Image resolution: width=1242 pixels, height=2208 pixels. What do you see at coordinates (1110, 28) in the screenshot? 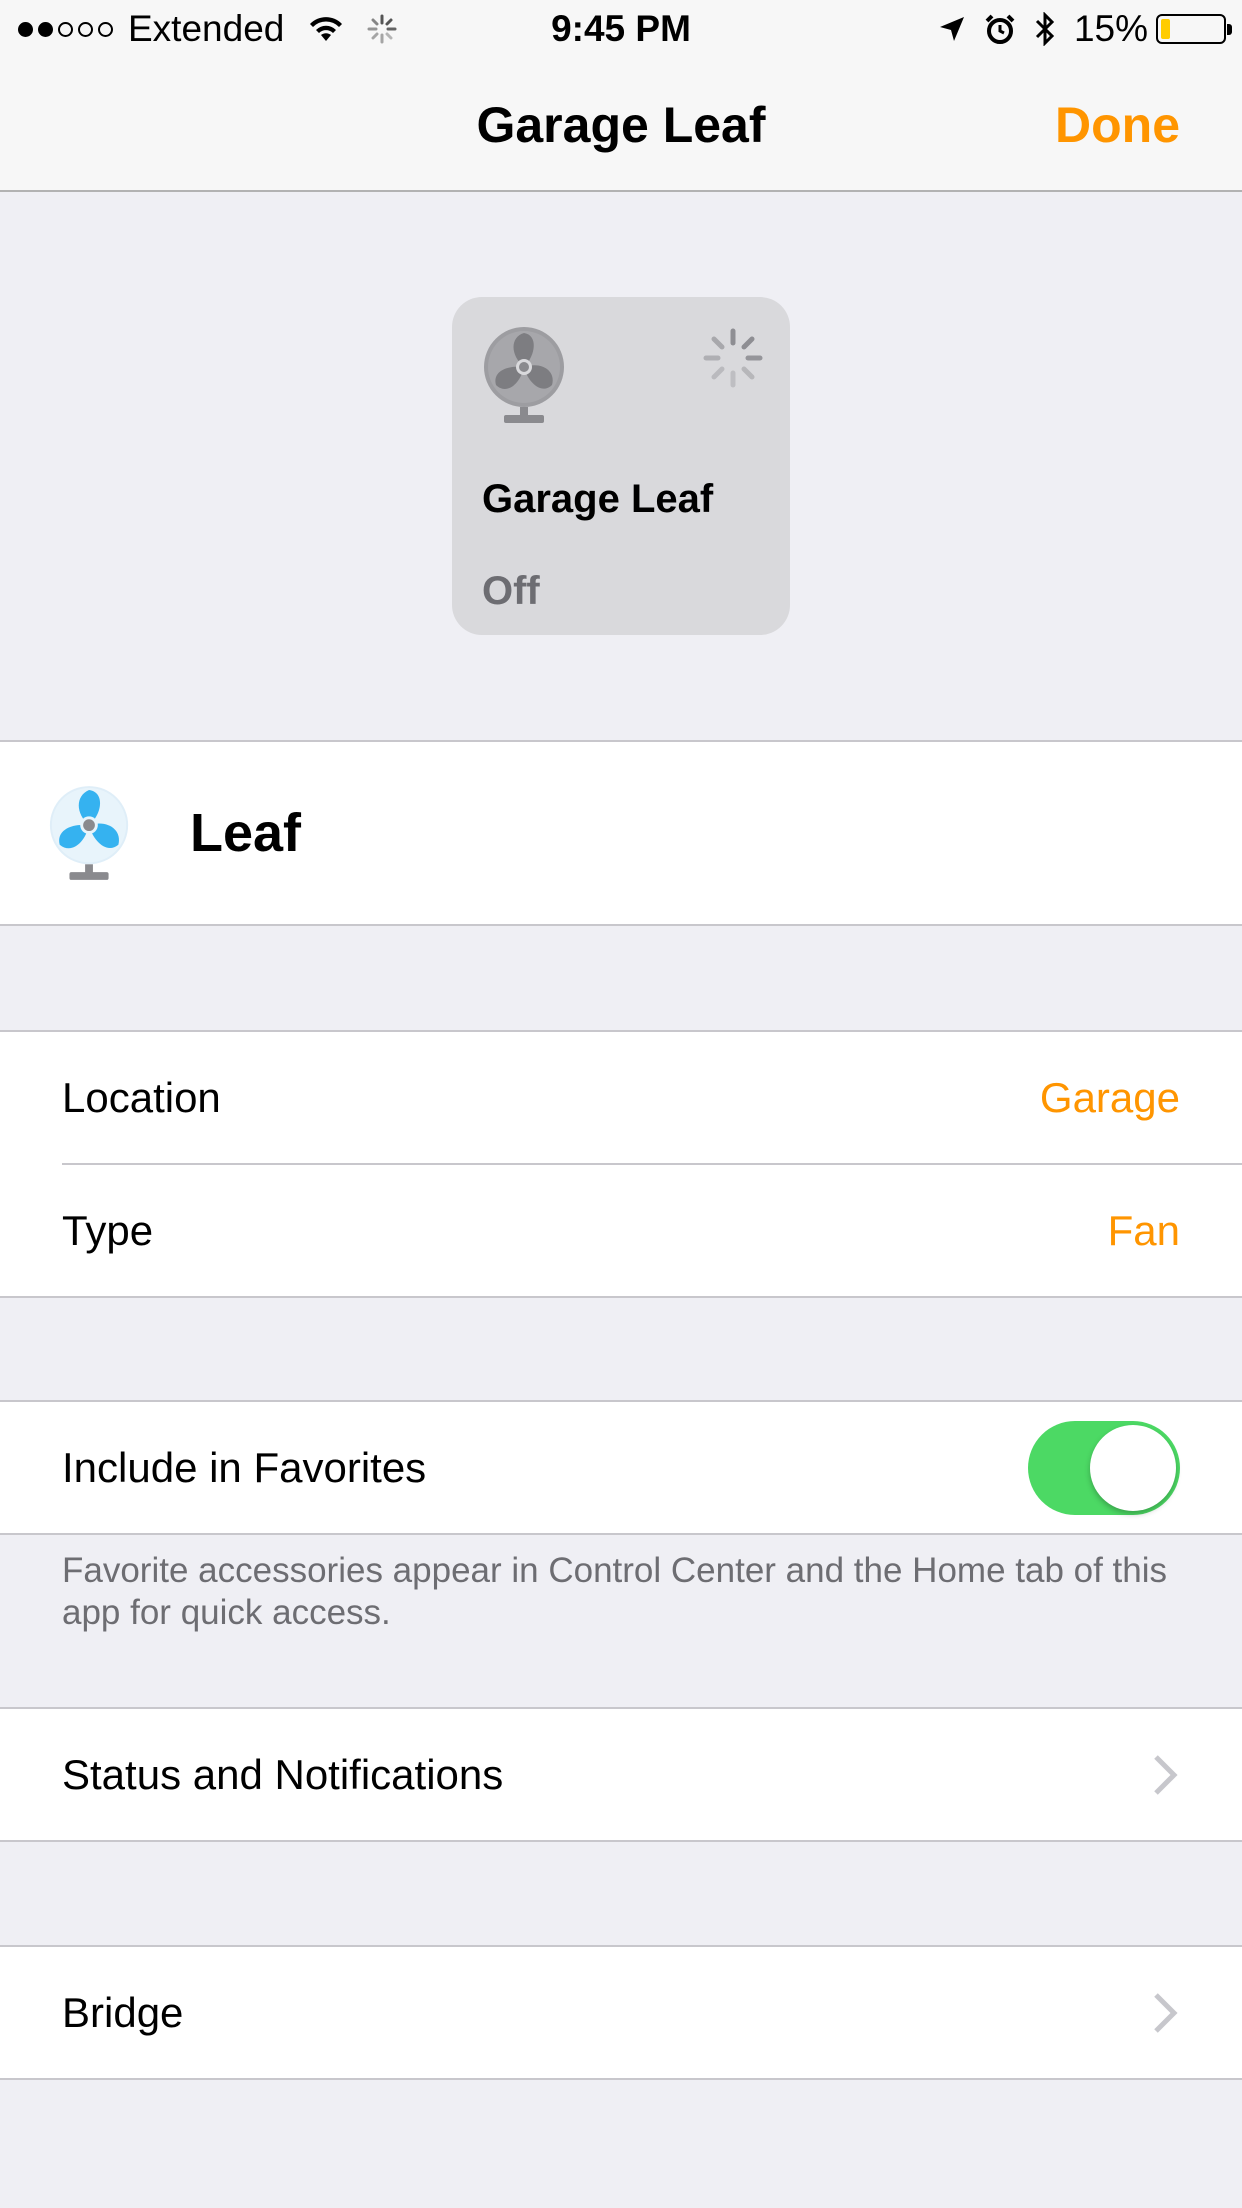
I see `battery-percent: 15%` at bounding box center [1110, 28].